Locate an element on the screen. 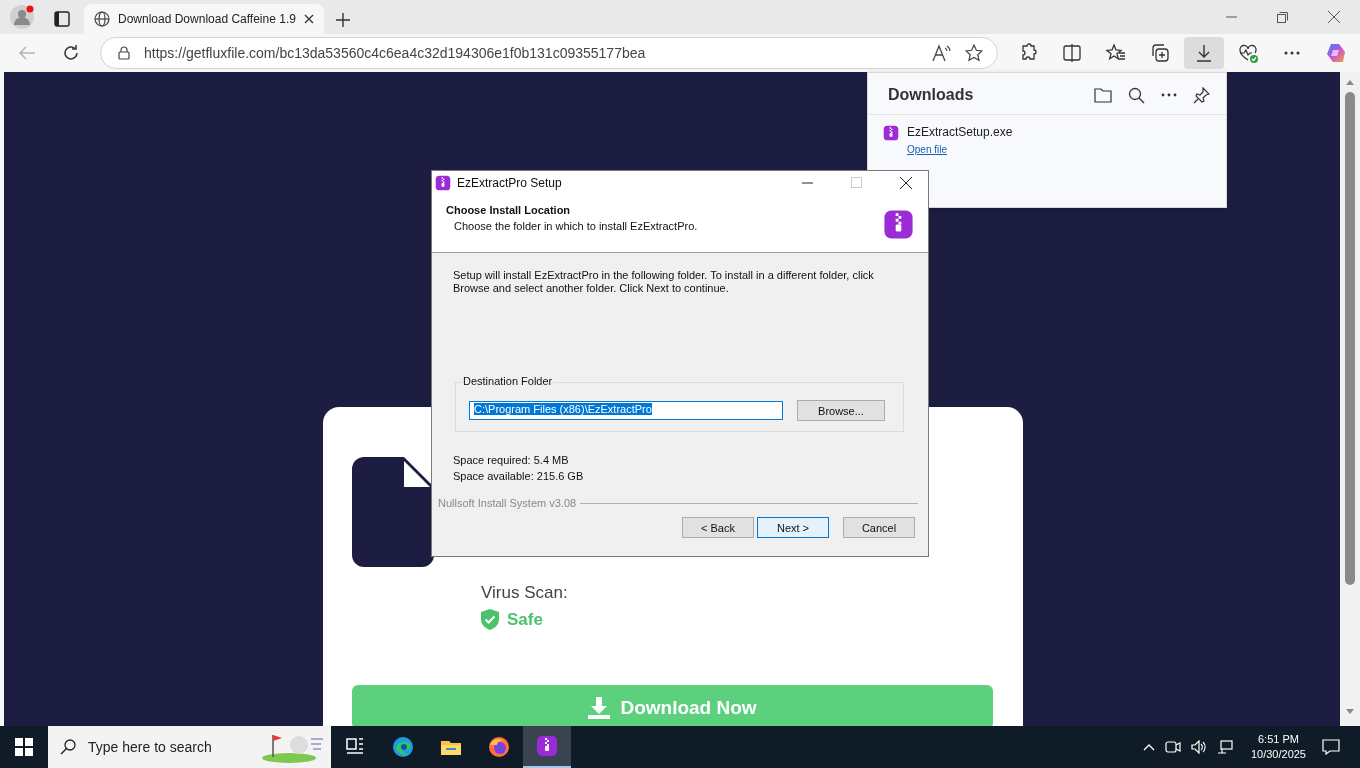 The image size is (1360, 768). read-aloud-icon is located at coordinates (941, 53).